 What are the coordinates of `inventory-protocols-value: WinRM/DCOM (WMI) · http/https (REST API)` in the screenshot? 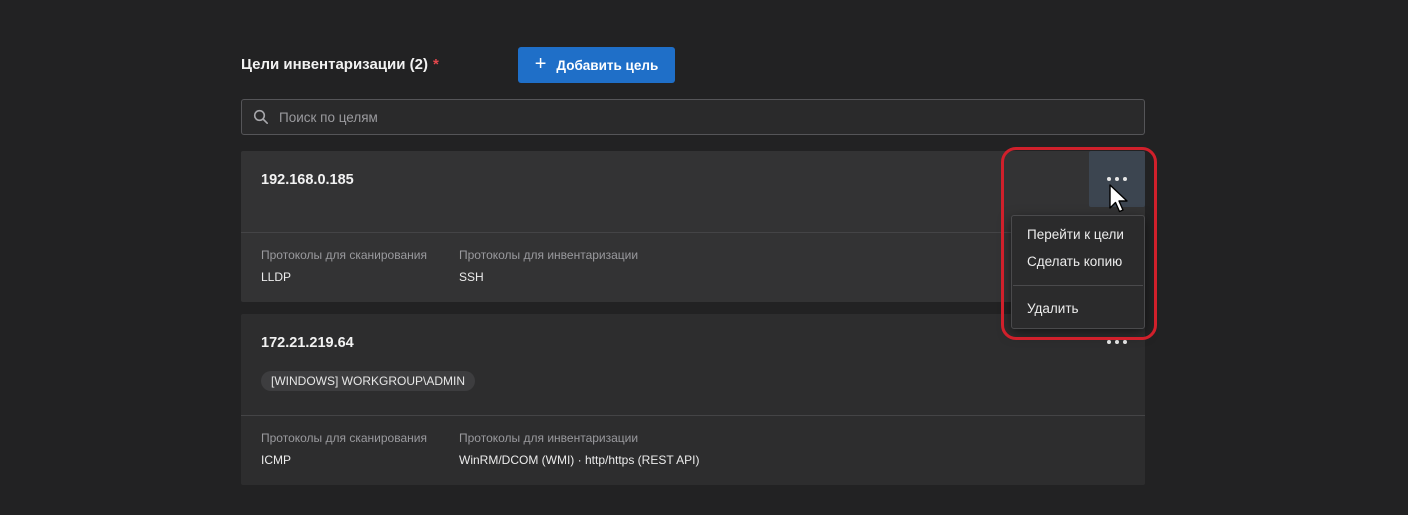 It's located at (579, 460).